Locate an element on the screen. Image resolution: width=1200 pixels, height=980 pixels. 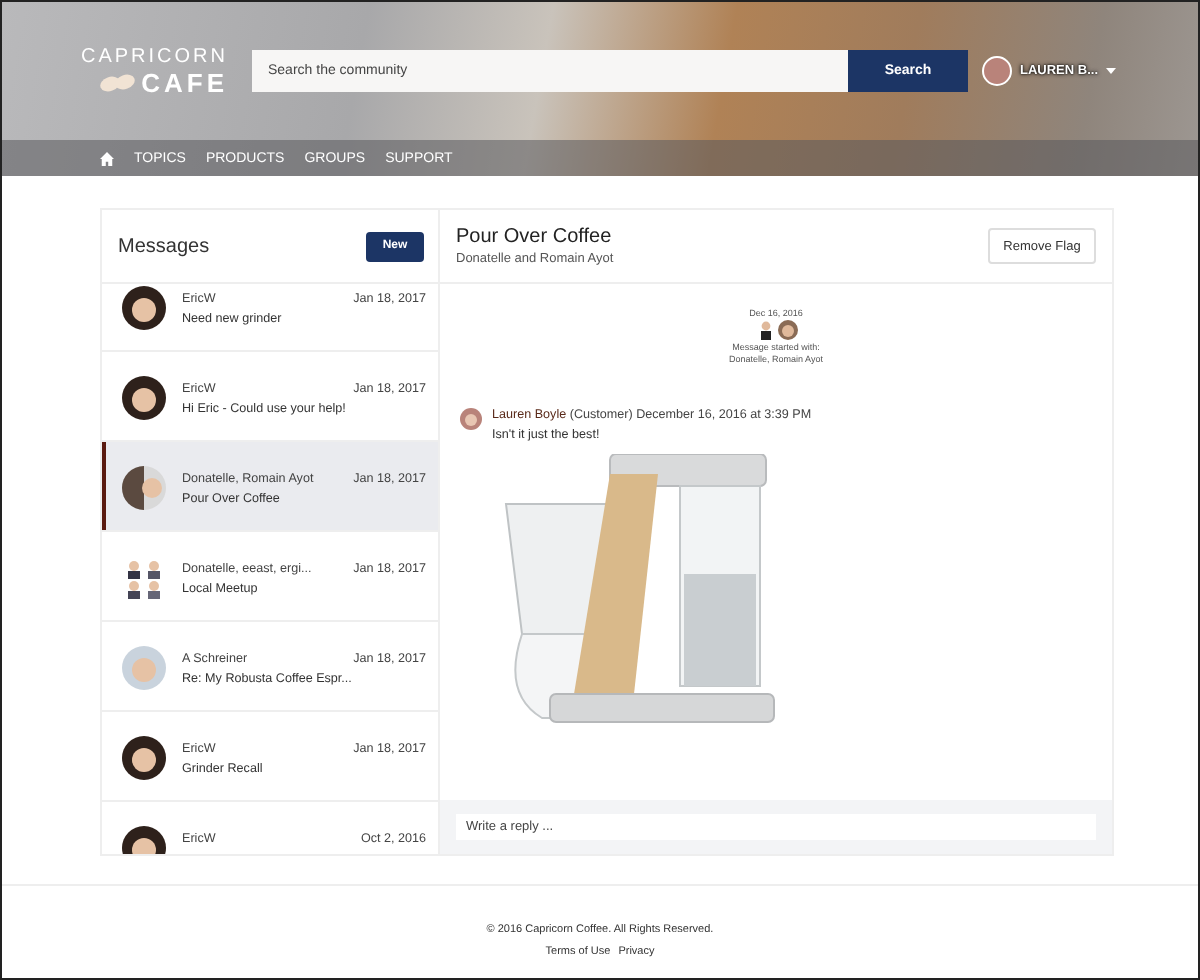
caret-icon is located at coordinates (1111, 71).